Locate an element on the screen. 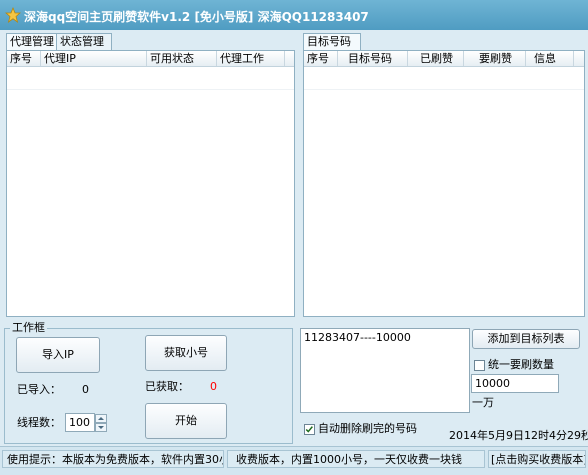 This screenshot has width=588, height=475. target-row-line is located at coordinates (444, 89).